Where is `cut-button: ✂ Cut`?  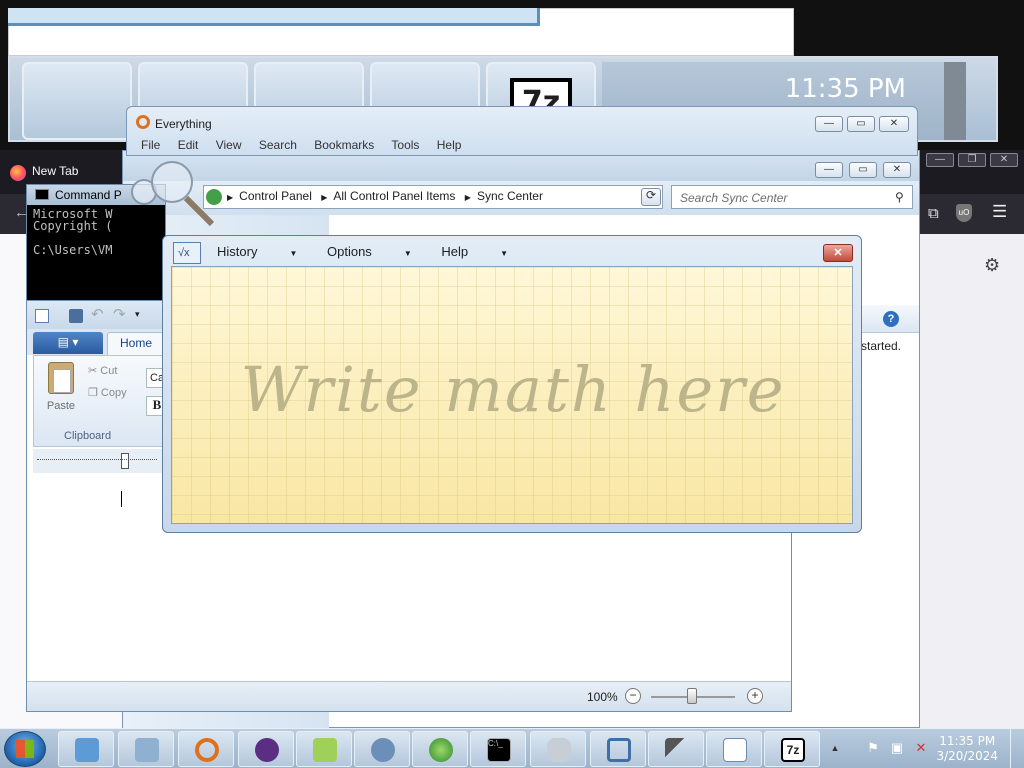 cut-button: ✂ Cut is located at coordinates (102, 370).